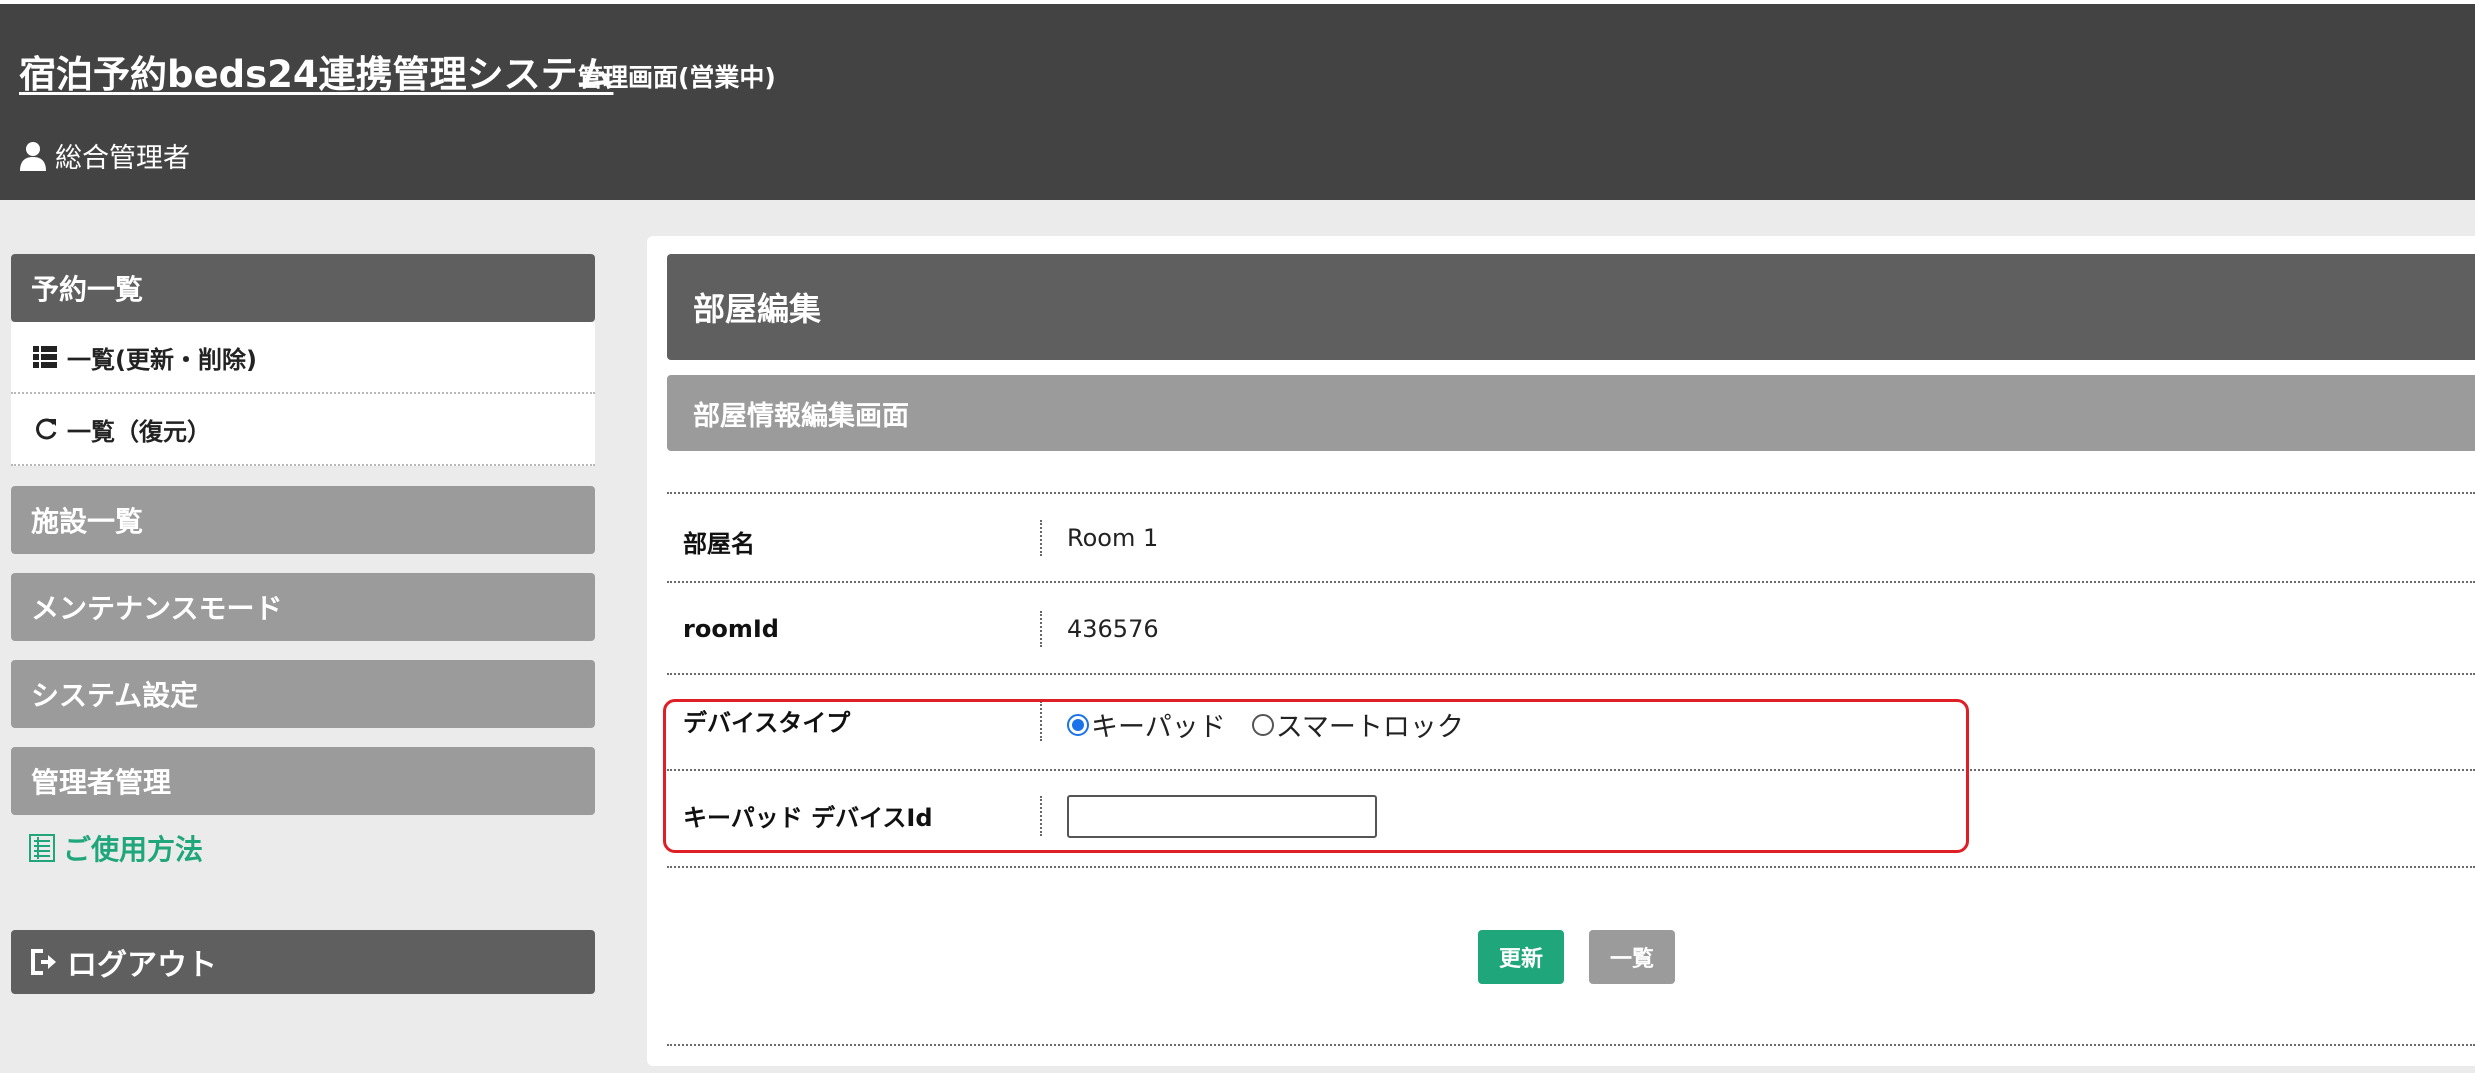  What do you see at coordinates (767, 723) in the screenshot?
I see `device-type-label: デバイスタイプ` at bounding box center [767, 723].